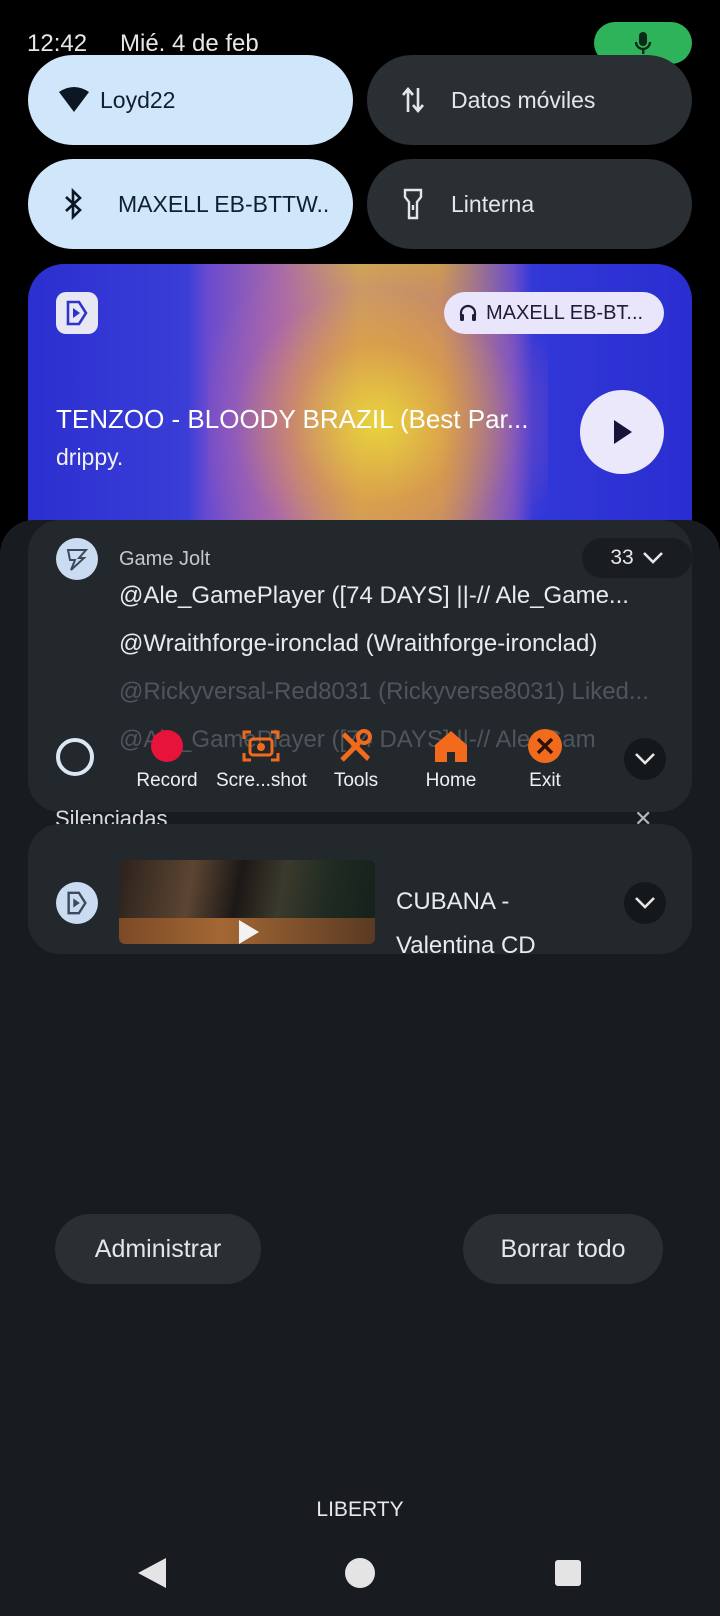 This screenshot has height=1616, width=720. What do you see at coordinates (413, 100) in the screenshot?
I see `mobile-data-icon` at bounding box center [413, 100].